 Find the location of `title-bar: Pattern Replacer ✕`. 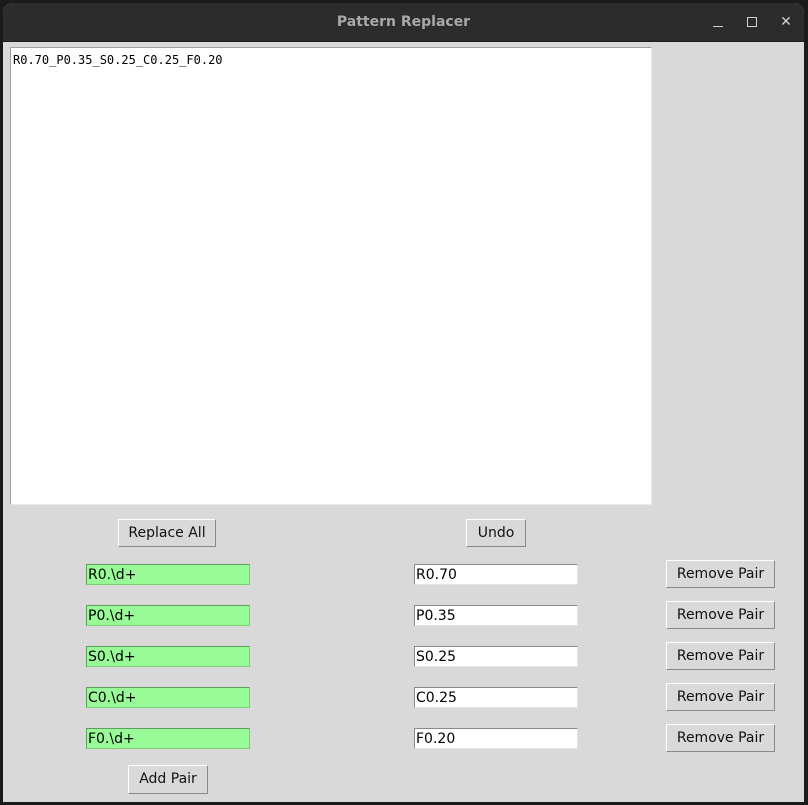

title-bar: Pattern Replacer ✕ is located at coordinates (403, 22).